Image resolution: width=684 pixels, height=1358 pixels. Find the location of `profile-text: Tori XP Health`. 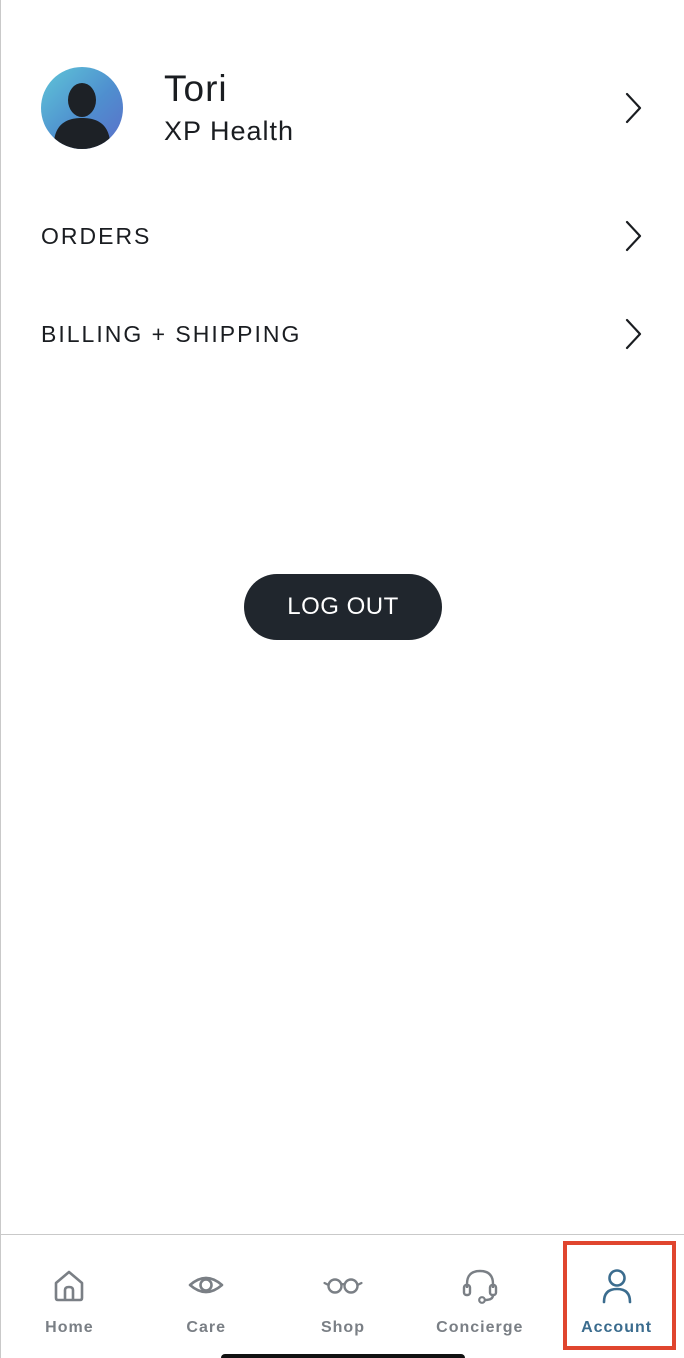

profile-text: Tori XP Health is located at coordinates (393, 108).